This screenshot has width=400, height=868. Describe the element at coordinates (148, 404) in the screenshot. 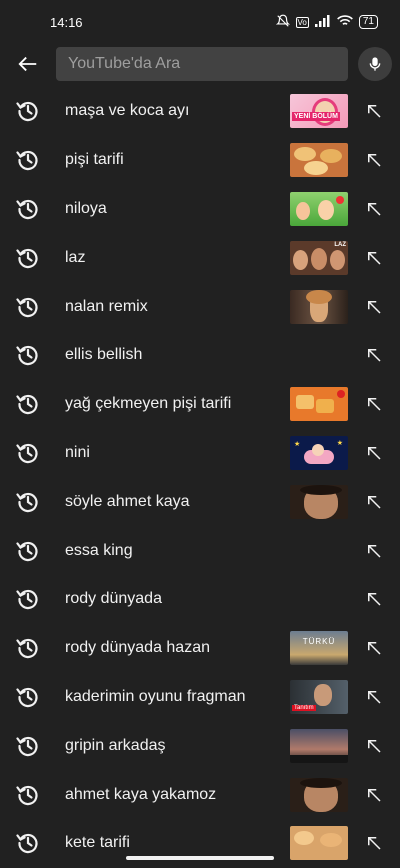

I see `history-item-label: yağ çekmeyen pişi tarifi` at that location.